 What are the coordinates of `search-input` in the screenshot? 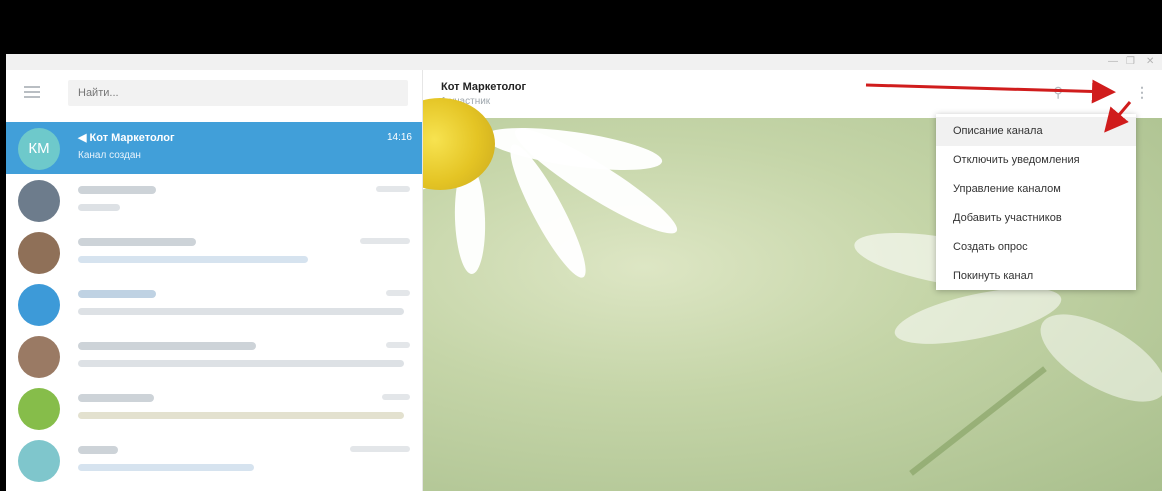 It's located at (238, 93).